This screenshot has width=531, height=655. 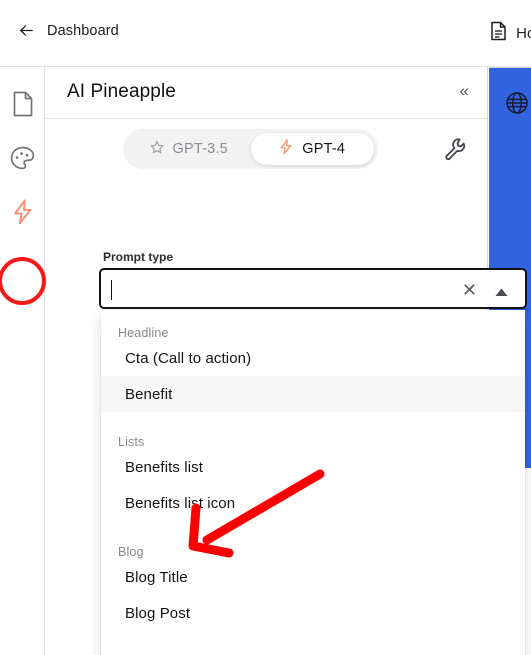 What do you see at coordinates (265, 33) in the screenshot?
I see `top-bar: Dashboard How to E` at bounding box center [265, 33].